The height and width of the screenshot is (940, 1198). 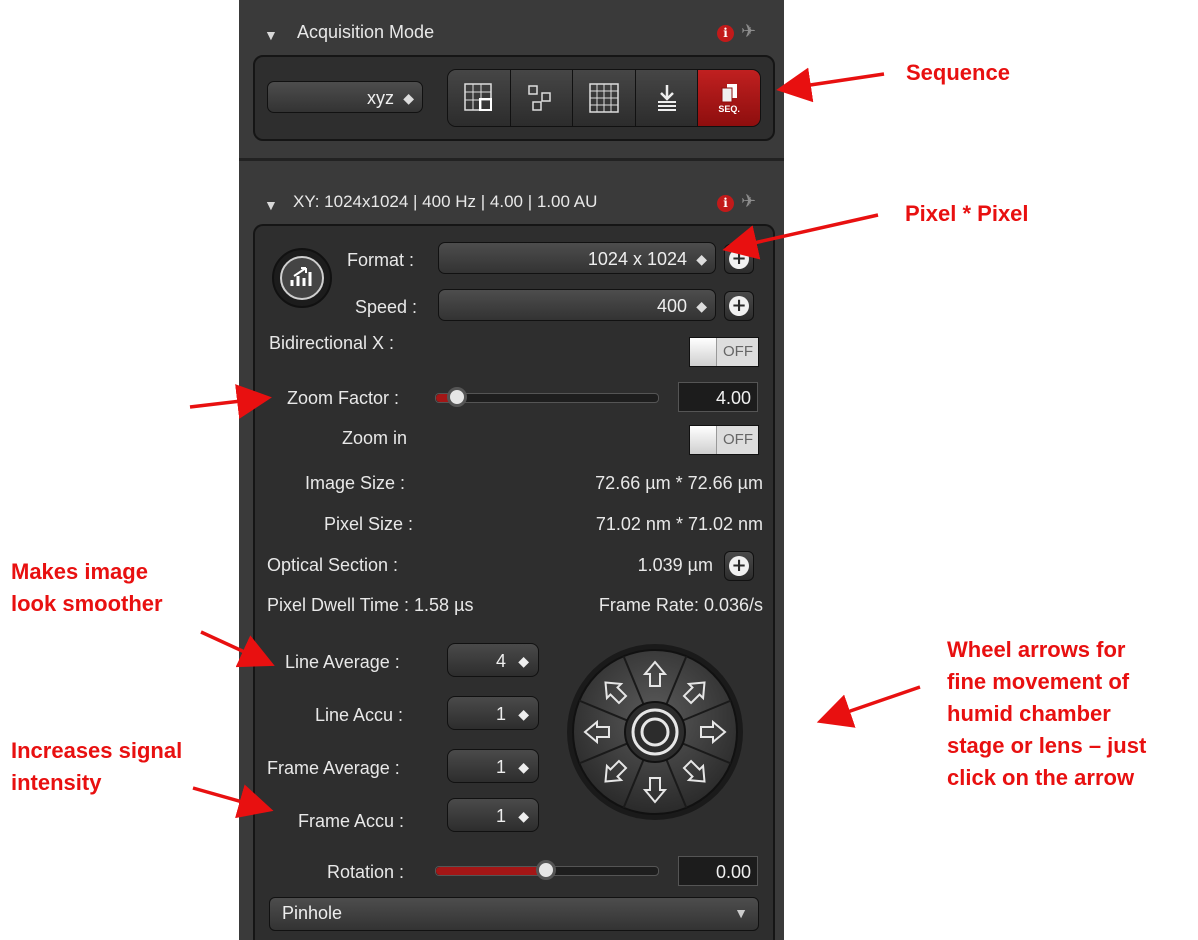 I want to click on arrow-zoom, so click(x=230, y=401).